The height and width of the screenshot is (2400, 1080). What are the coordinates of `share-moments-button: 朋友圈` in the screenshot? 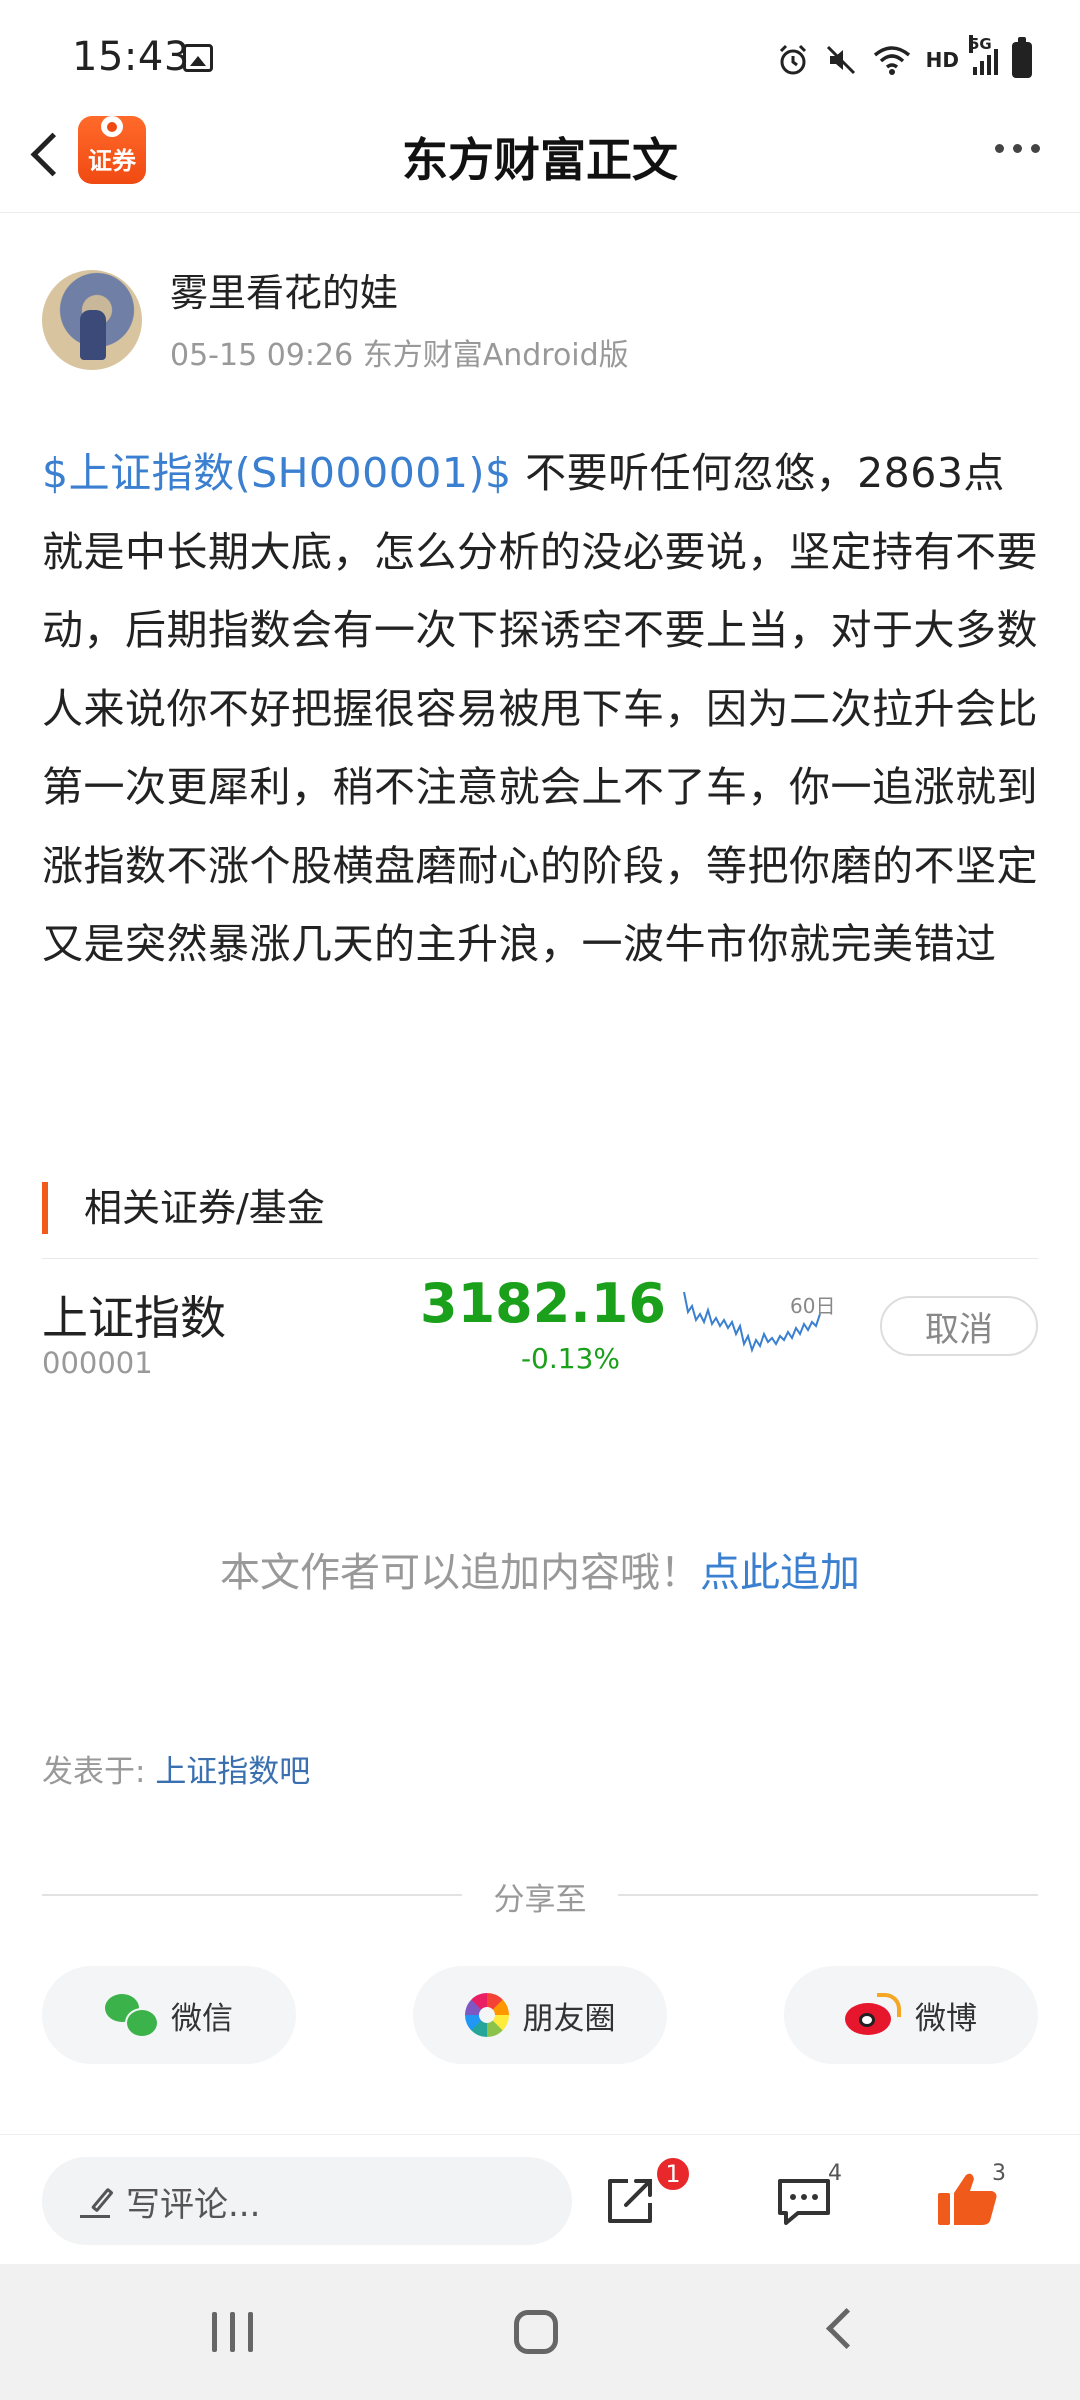 It's located at (540, 2015).